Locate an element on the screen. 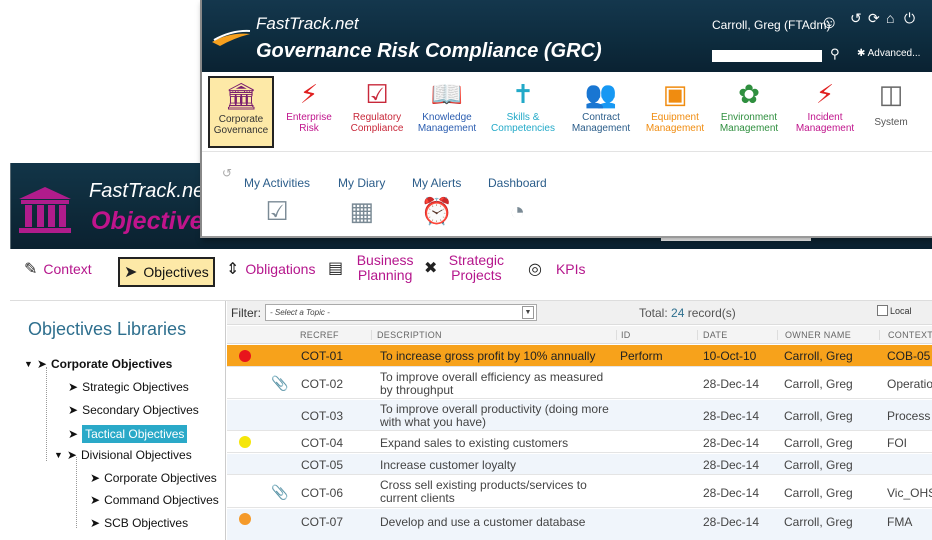 The image size is (932, 540). activity-my-diary: My Diary ▦ is located at coordinates (361, 201).